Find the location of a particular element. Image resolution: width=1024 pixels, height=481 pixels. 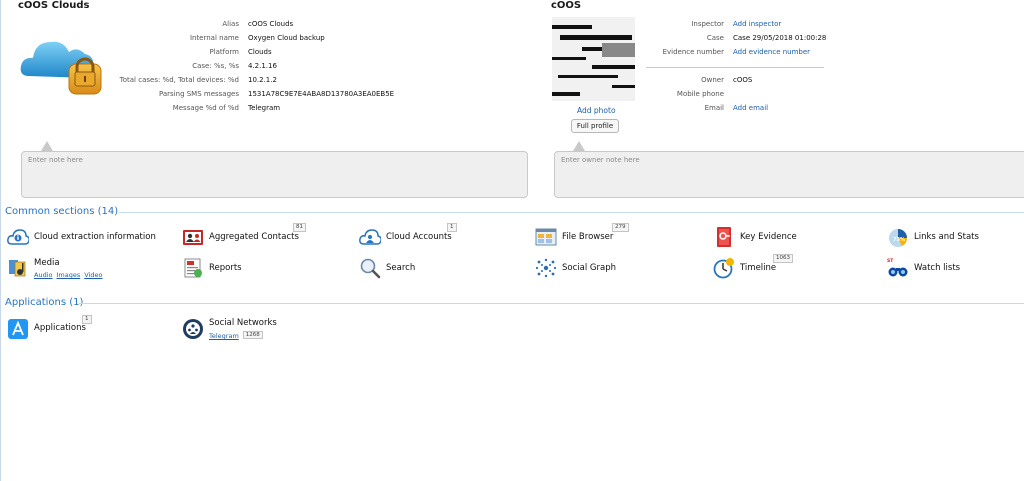

owner-property-link: Add inspector is located at coordinates (757, 24).